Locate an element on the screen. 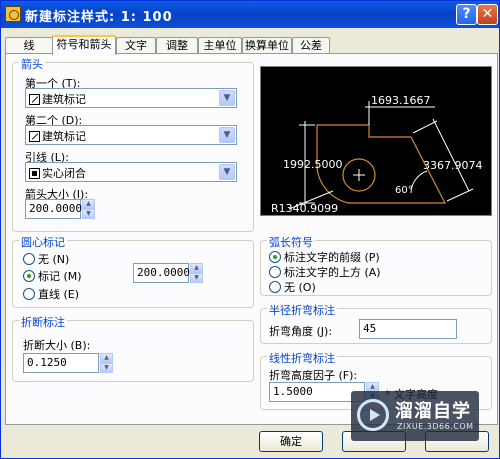  radius-jog-group: 半径折弯标注 折弯角度 (J): 45 is located at coordinates (376, 323).